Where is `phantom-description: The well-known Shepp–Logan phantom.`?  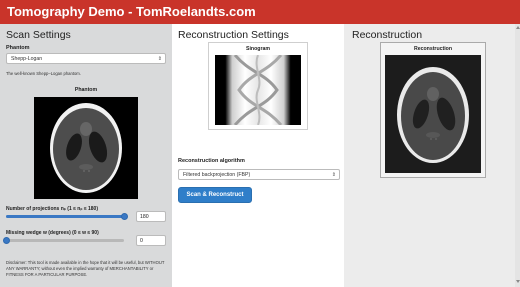 phantom-description: The well-known Shepp–Logan phantom. is located at coordinates (43, 73).